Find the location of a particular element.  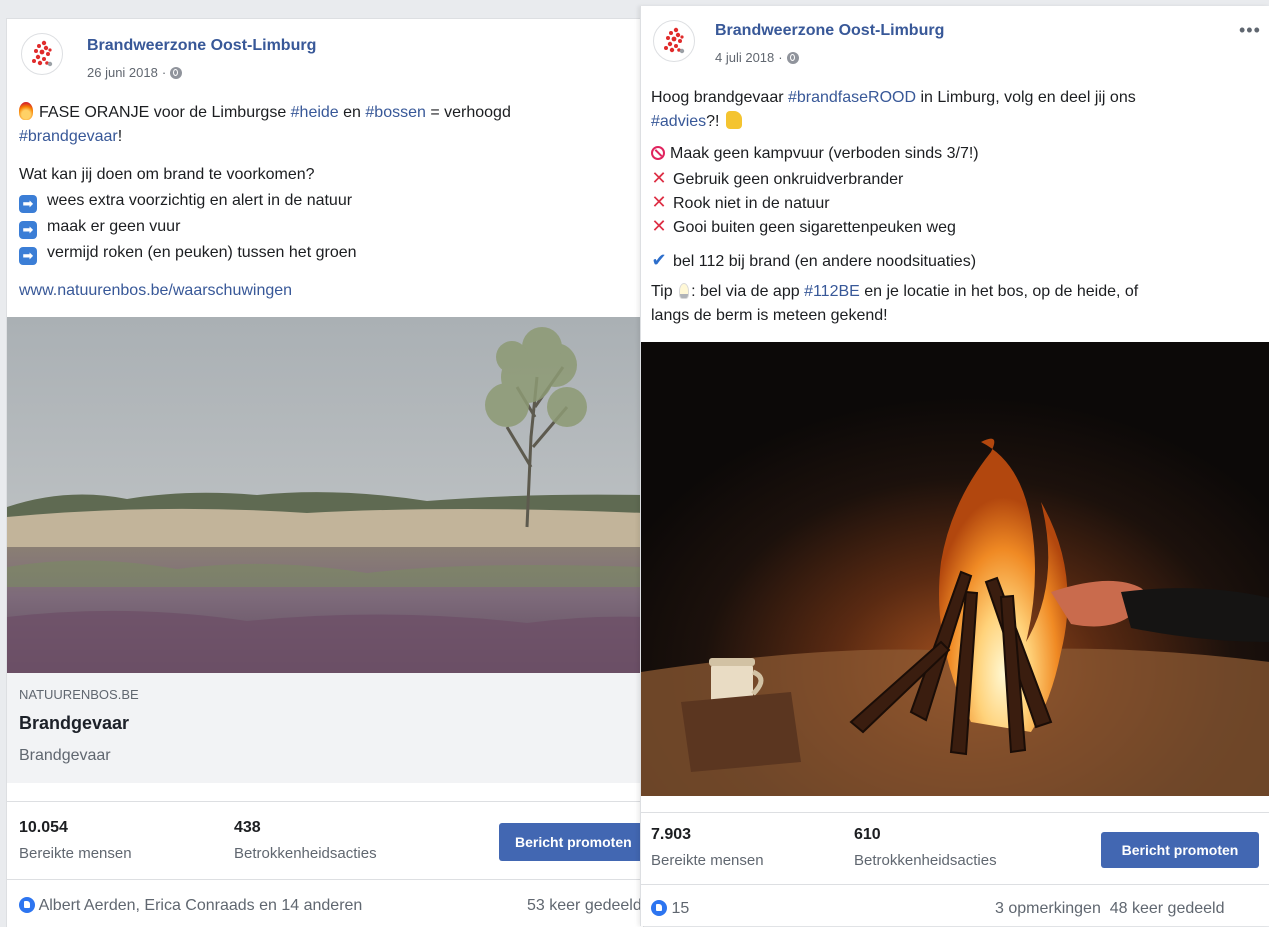

post-text-line-2: #advies?! is located at coordinates (696, 122).